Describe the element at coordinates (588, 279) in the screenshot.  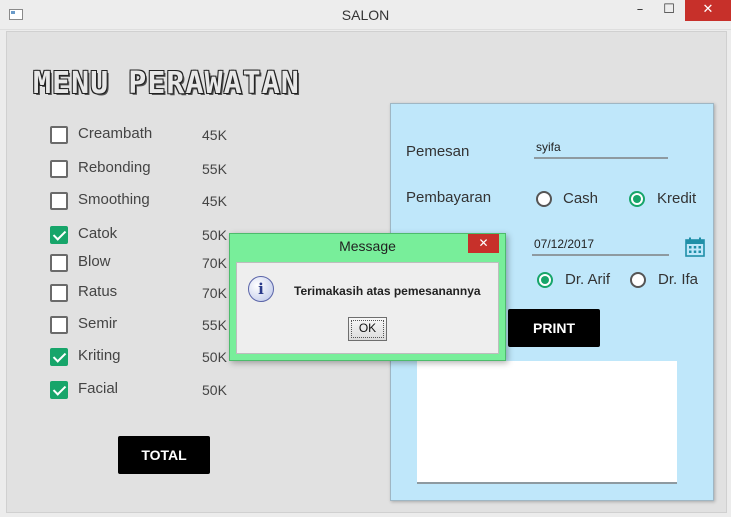
I see `doctor-arif-label: Dr. Arif` at that location.